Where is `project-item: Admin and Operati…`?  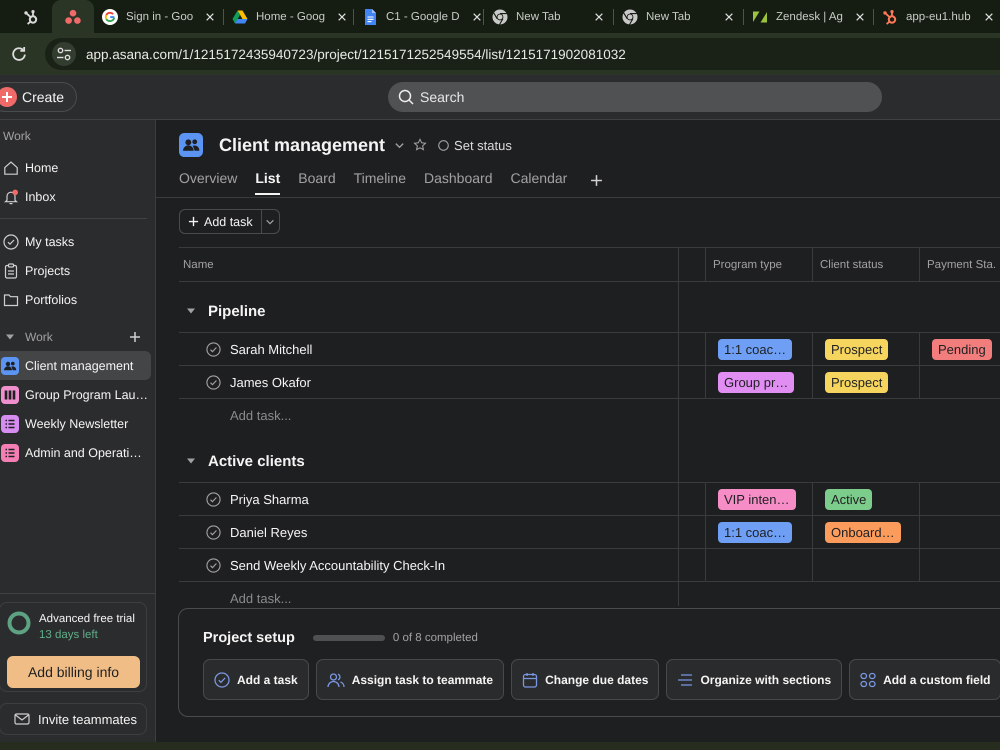 project-item: Admin and Operati… is located at coordinates (75, 452).